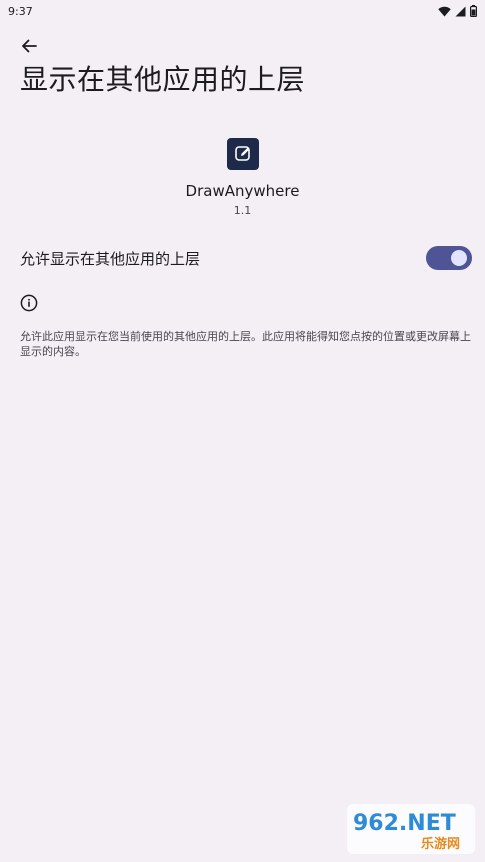 The width and height of the screenshot is (485, 862). Describe the element at coordinates (29, 303) in the screenshot. I see `info-icon` at that location.